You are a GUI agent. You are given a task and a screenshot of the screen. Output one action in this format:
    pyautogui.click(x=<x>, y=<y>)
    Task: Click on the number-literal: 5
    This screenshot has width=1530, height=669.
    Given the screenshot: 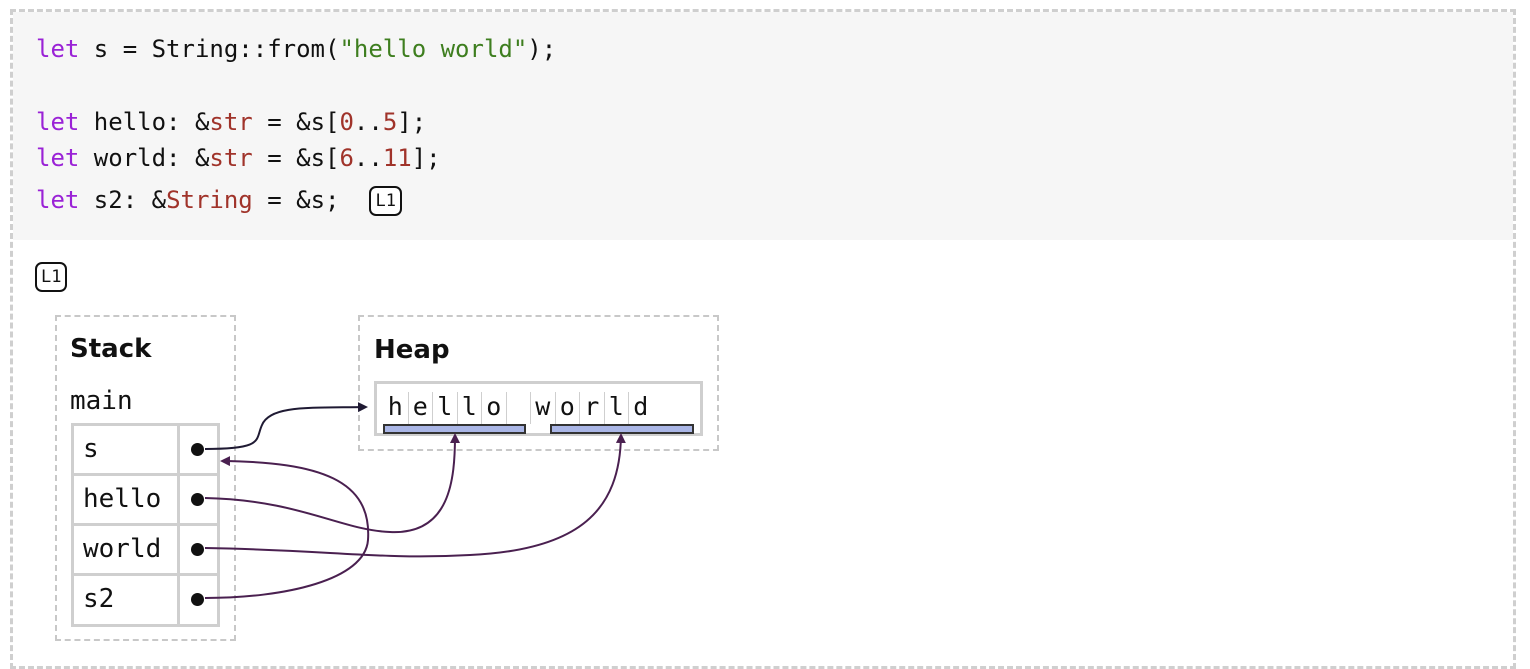 What is the action you would take?
    pyautogui.click(x=390, y=122)
    